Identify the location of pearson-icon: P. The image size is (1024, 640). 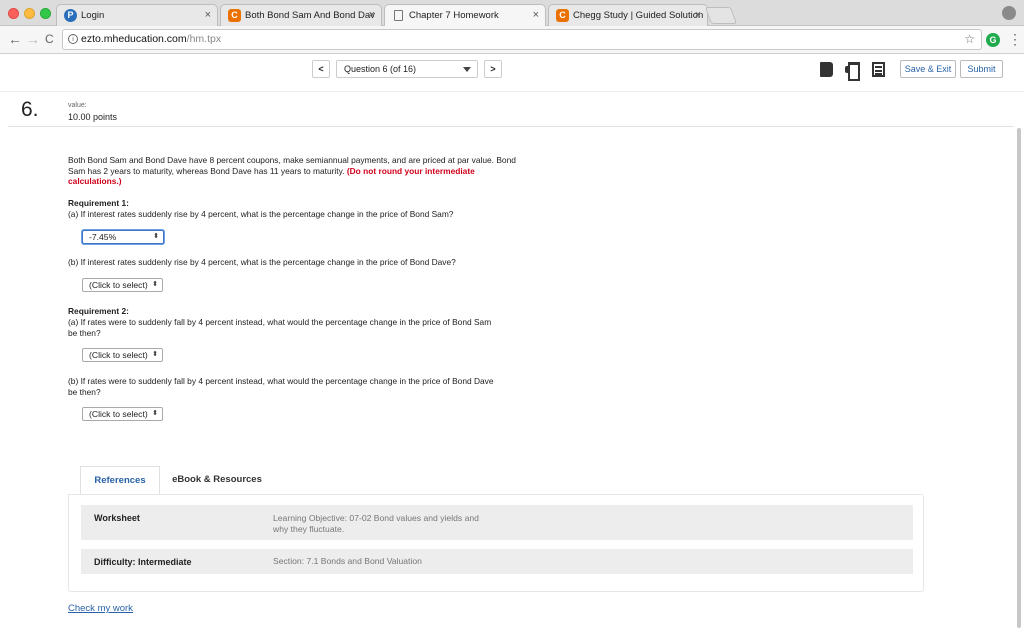
(70, 15).